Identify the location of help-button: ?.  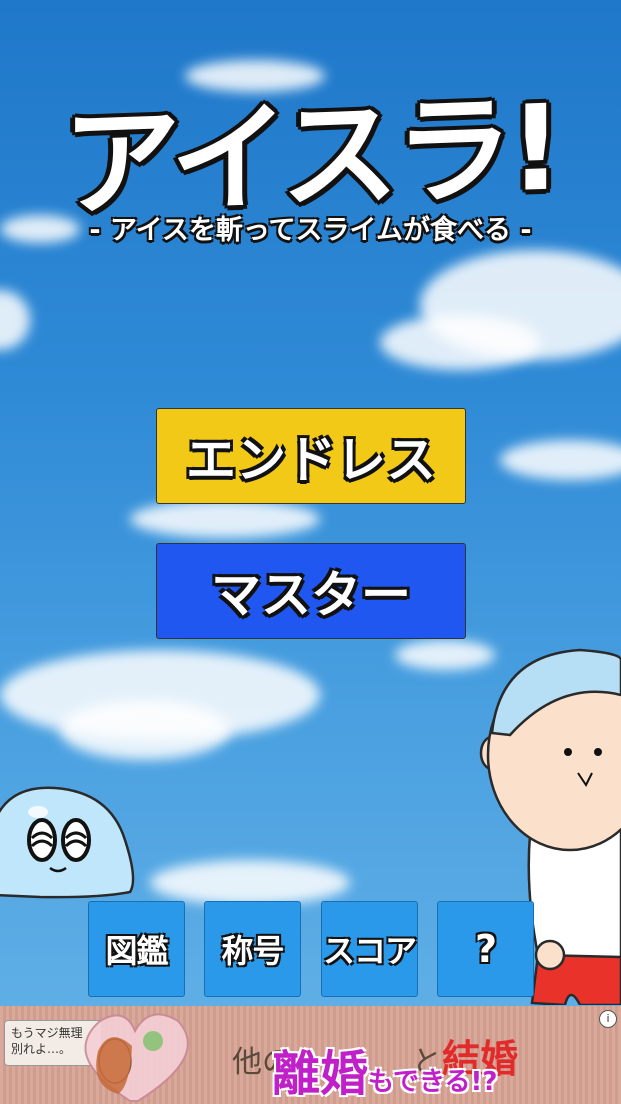
(485, 949).